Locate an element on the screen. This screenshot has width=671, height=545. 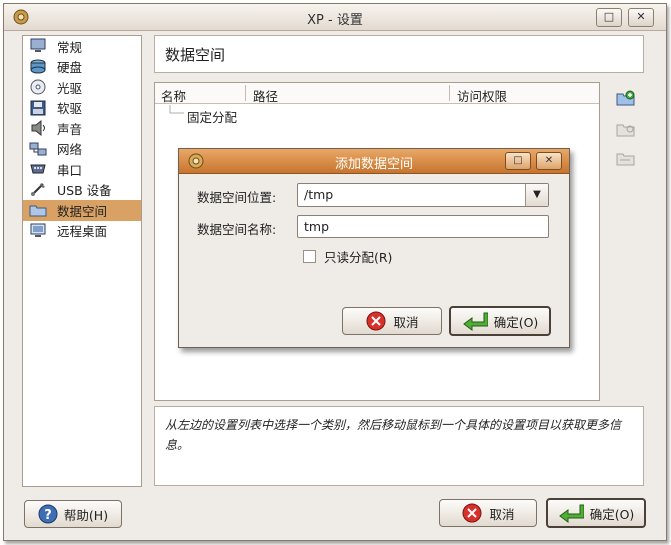
tree-branch-icon is located at coordinates (176, 109).